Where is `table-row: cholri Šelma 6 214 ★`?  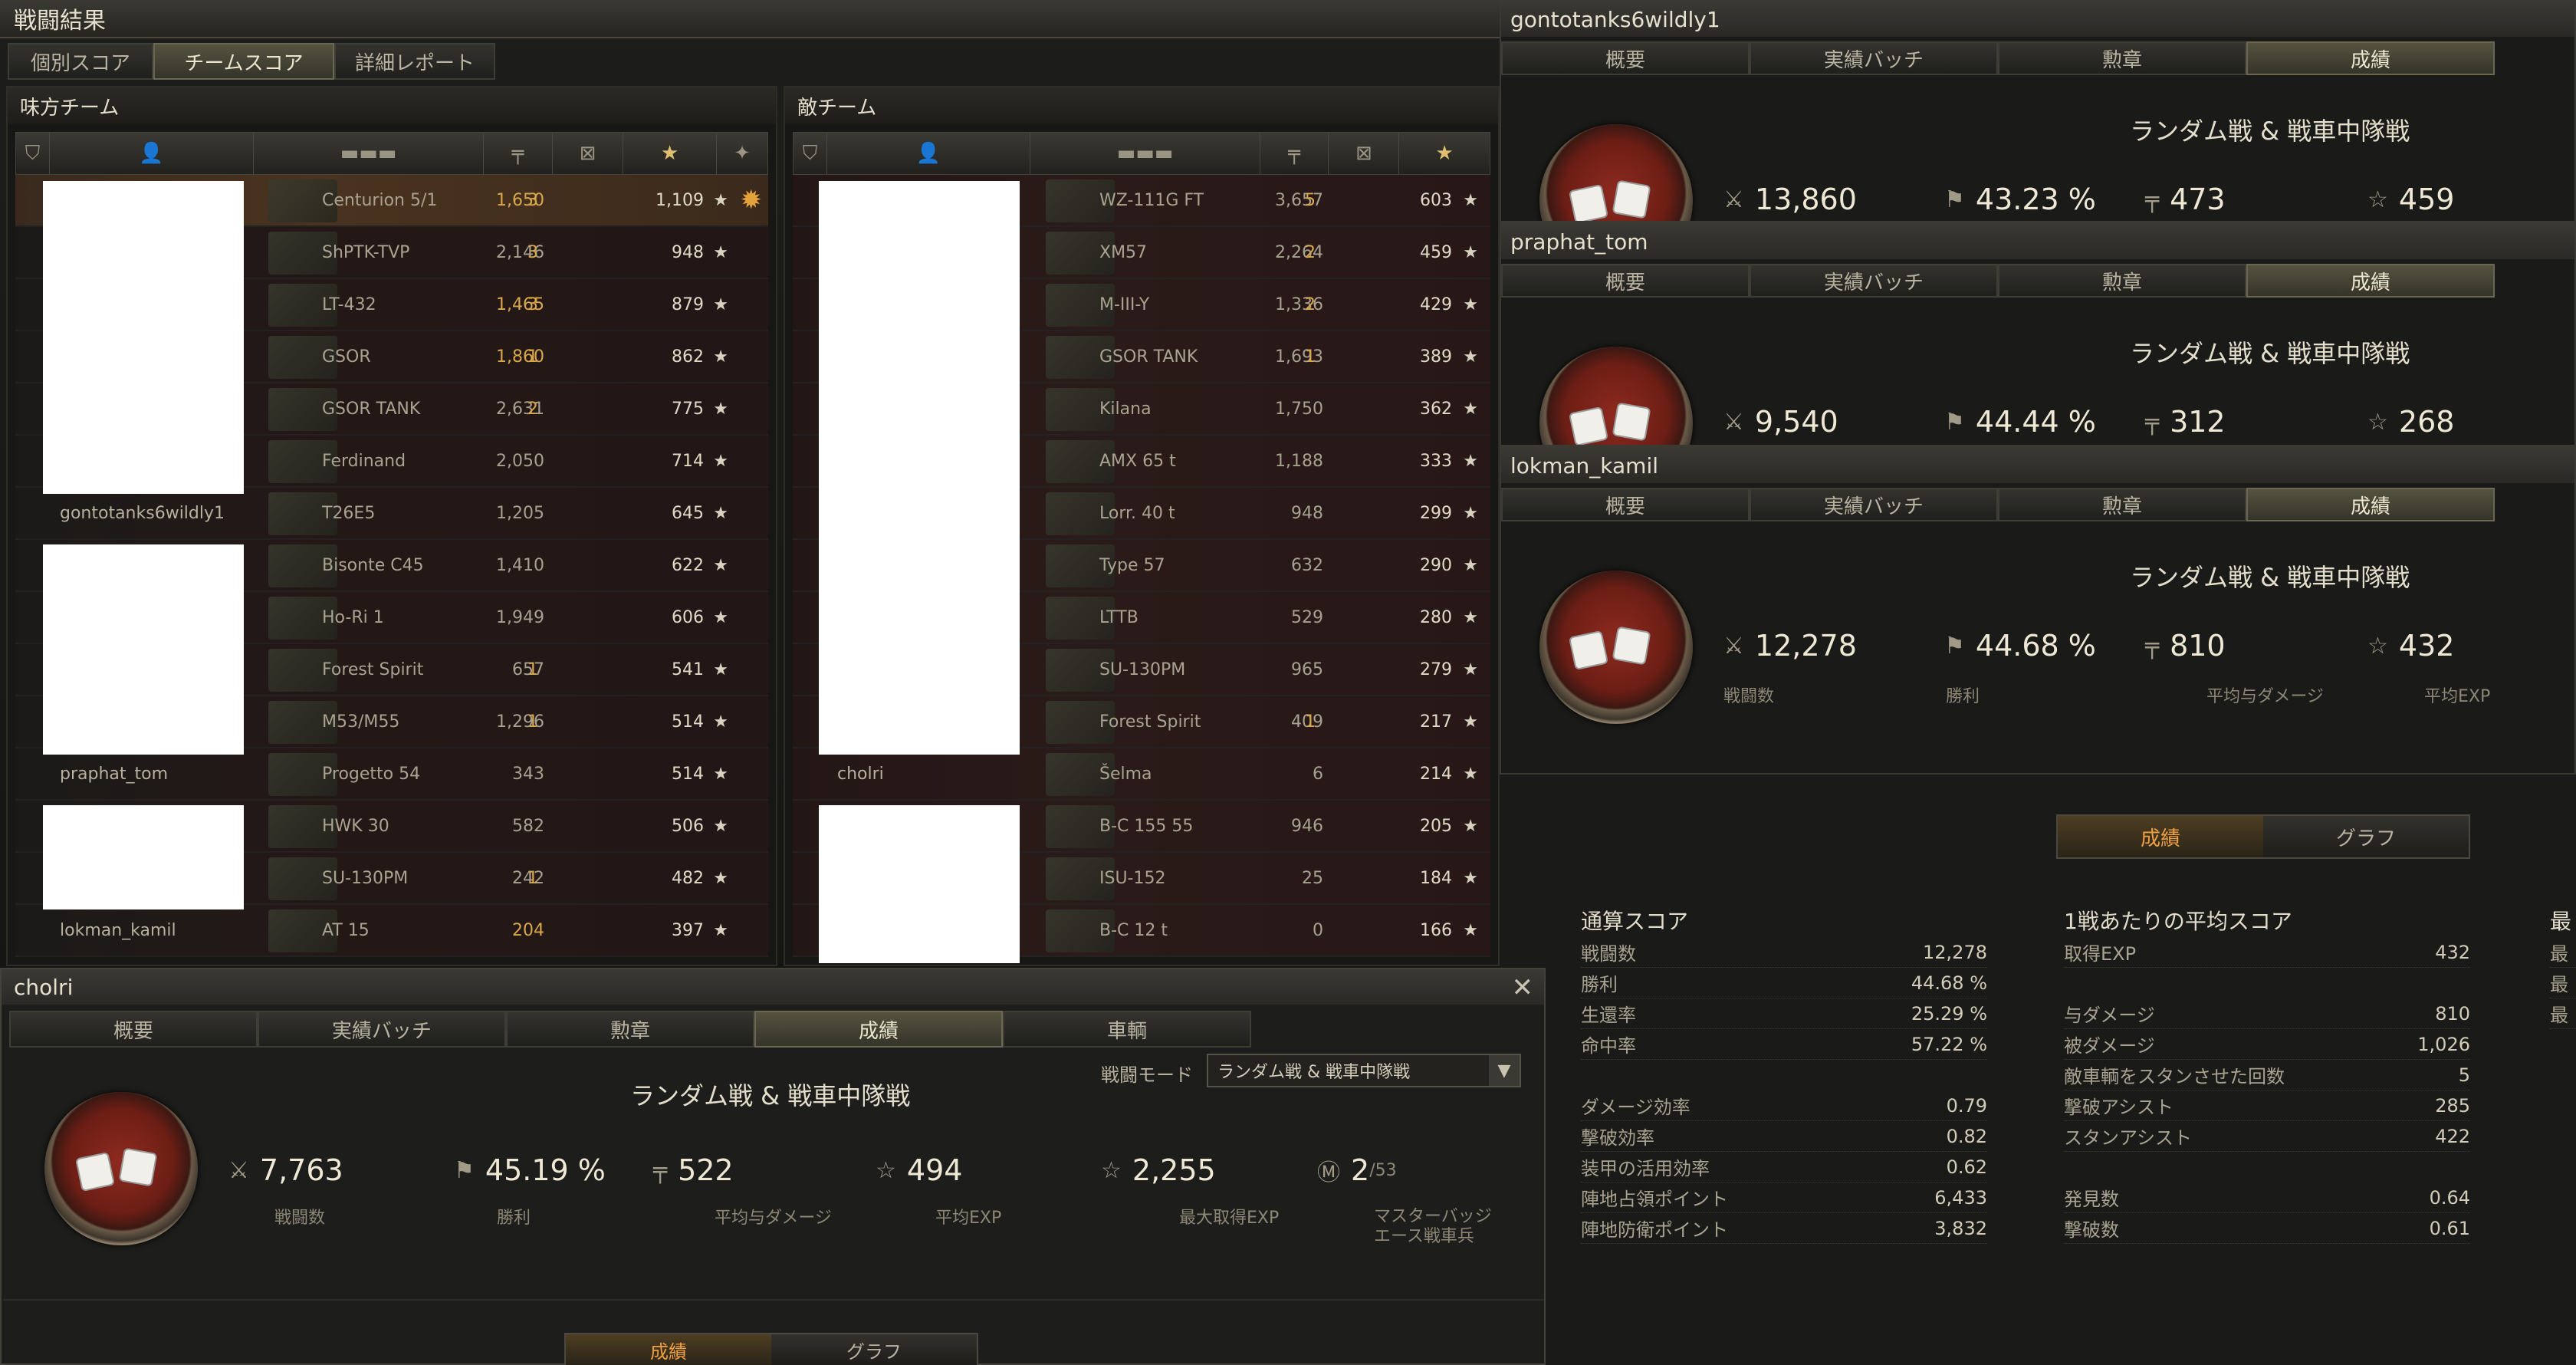 table-row: cholri Šelma 6 214 ★ is located at coordinates (1142, 774).